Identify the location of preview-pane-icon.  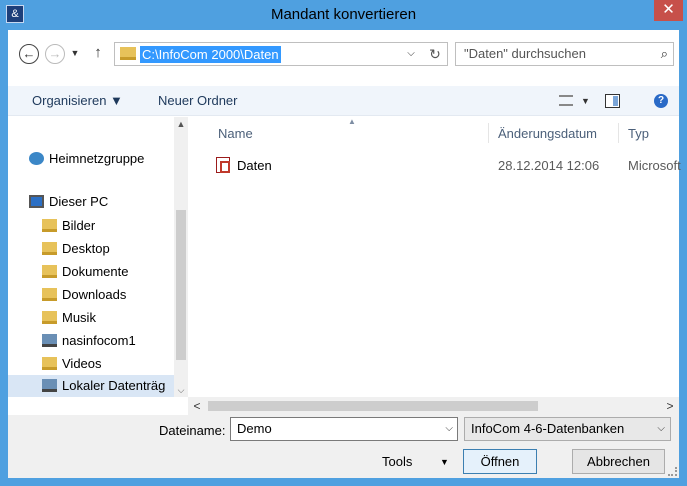
(612, 101).